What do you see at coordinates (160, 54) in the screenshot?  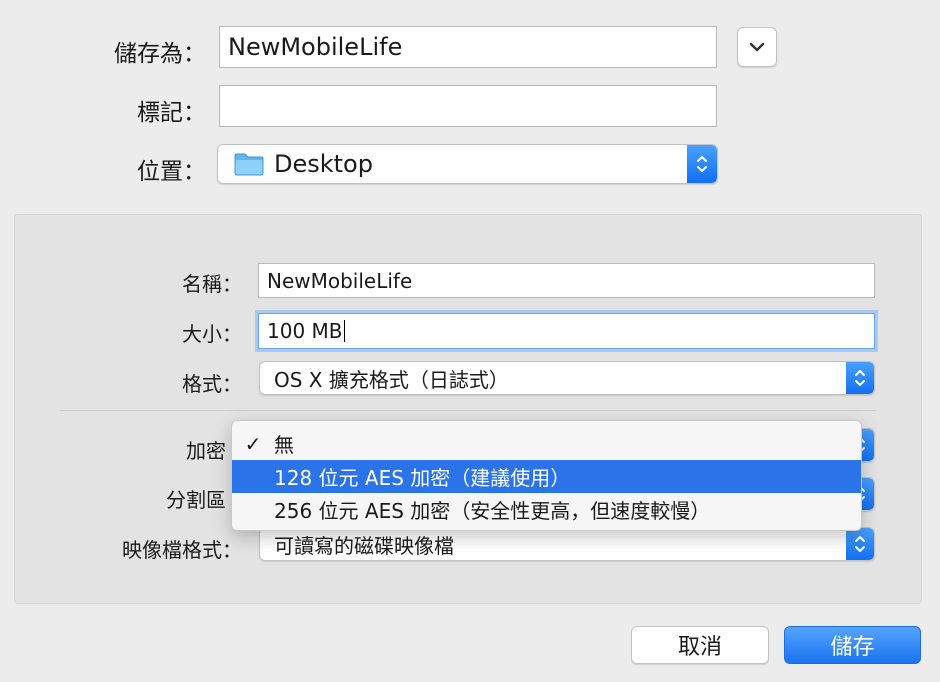 I see `save-as-label: 儲存為：` at bounding box center [160, 54].